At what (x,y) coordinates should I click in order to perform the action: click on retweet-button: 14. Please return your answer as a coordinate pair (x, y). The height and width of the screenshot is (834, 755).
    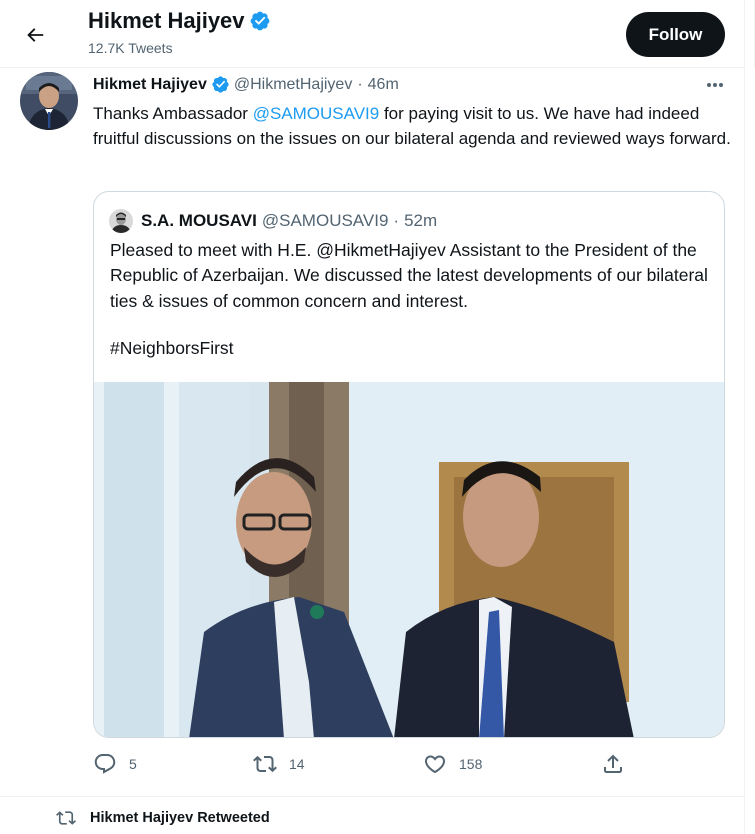
    Looking at the image, I should click on (279, 764).